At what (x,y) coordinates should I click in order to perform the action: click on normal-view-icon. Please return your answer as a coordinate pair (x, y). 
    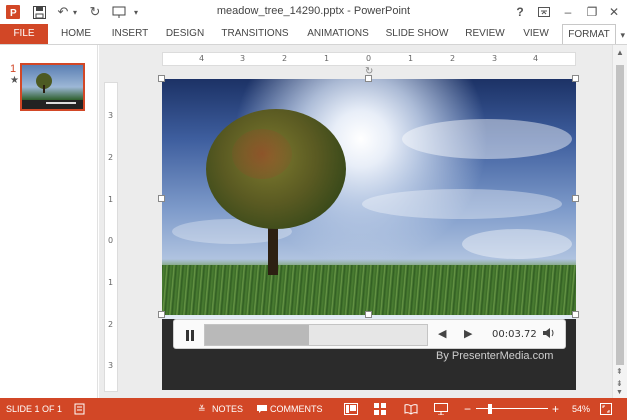
    Looking at the image, I should click on (351, 409).